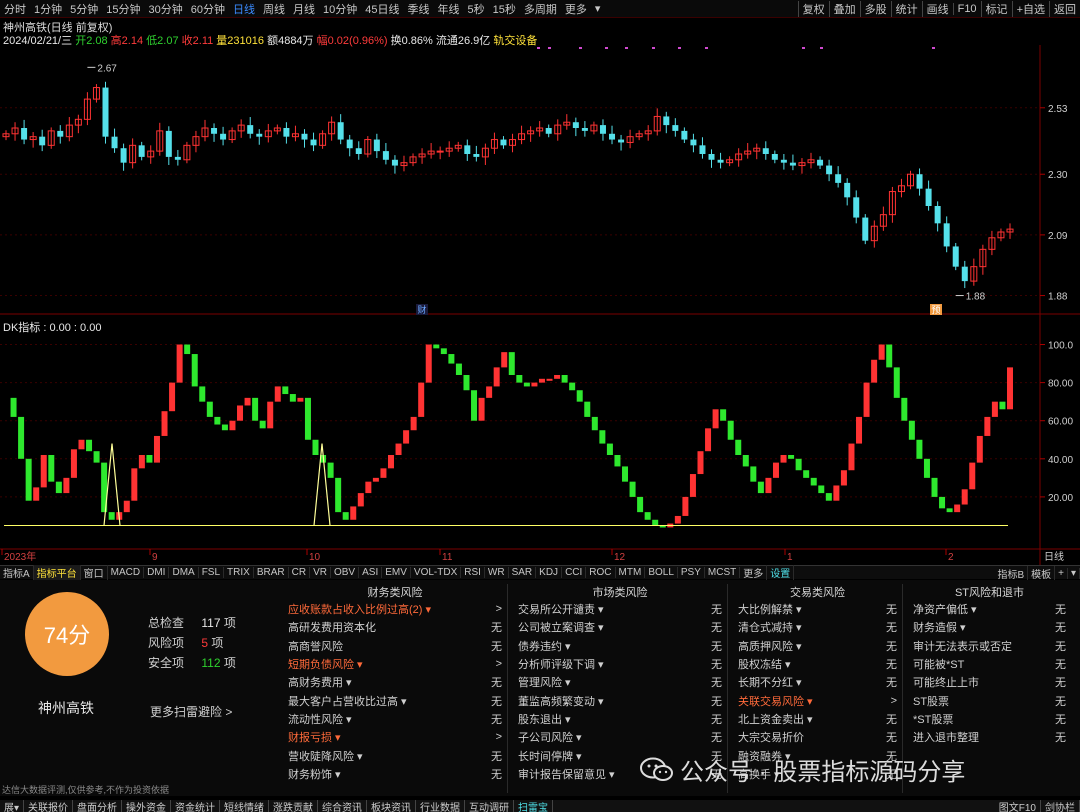 Image resolution: width=1080 pixels, height=812 pixels. What do you see at coordinates (989, 646) in the screenshot?
I see `risk-row: 审计无法表示或否定 无` at bounding box center [989, 646].